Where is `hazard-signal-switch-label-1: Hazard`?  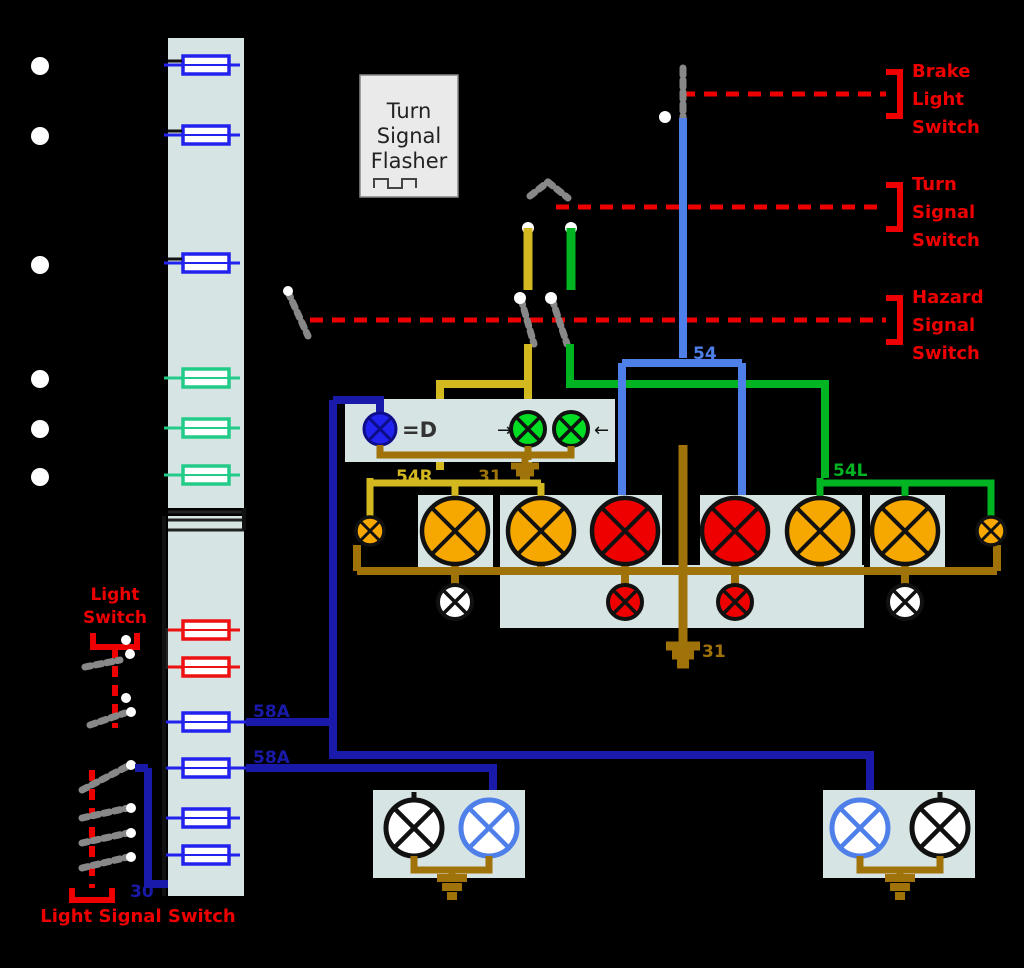
hazard-signal-switch-label-1: Hazard is located at coordinates (948, 297).